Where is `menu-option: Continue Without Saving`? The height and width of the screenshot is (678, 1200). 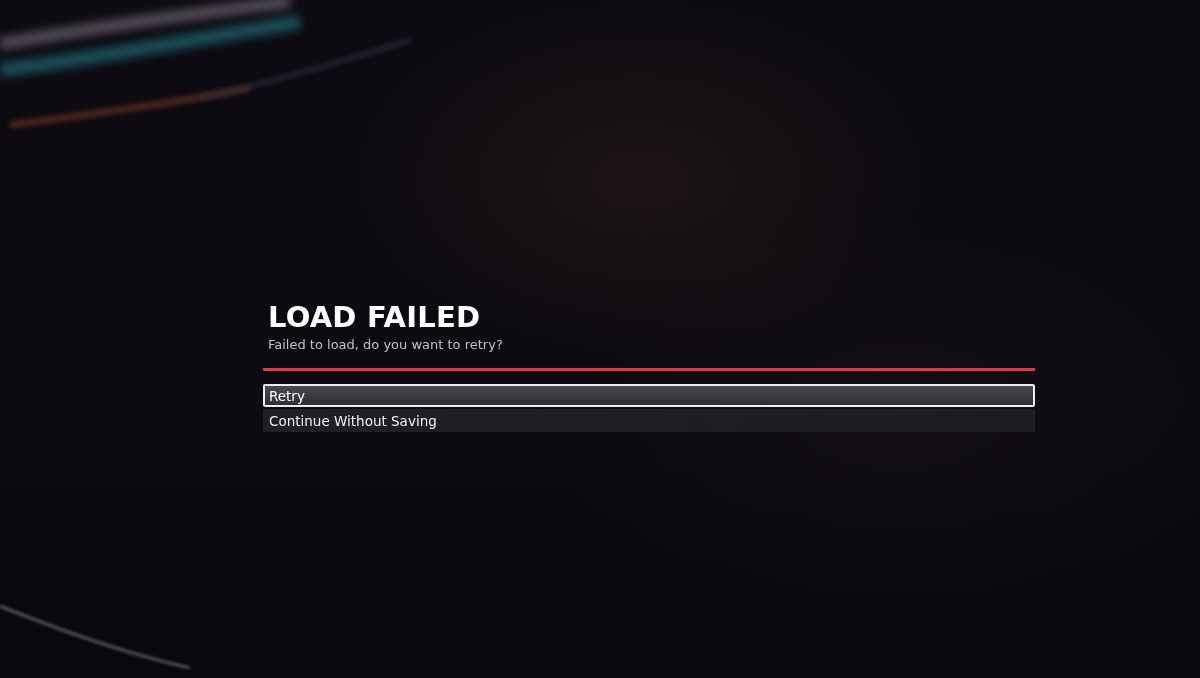 menu-option: Continue Without Saving is located at coordinates (649, 420).